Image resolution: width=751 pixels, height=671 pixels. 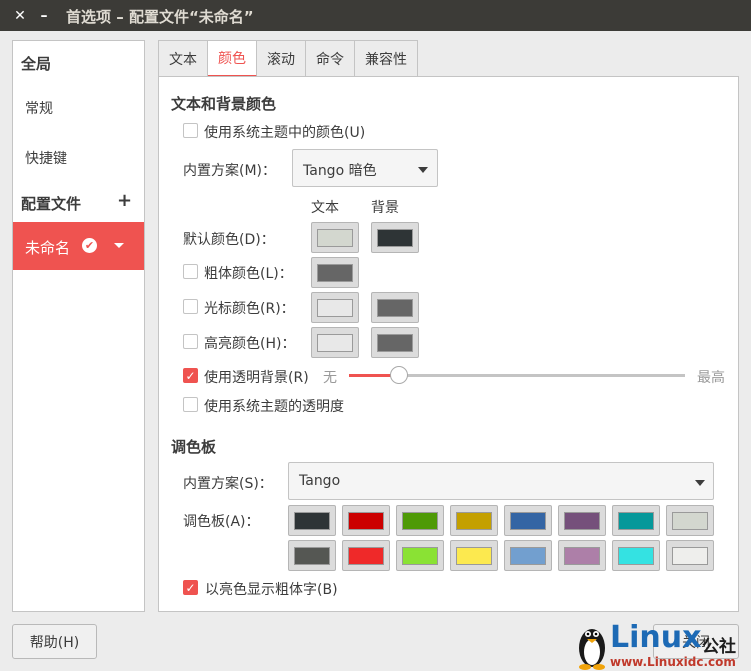 What do you see at coordinates (330, 58) in the screenshot?
I see `tab-command: 命令` at bounding box center [330, 58].